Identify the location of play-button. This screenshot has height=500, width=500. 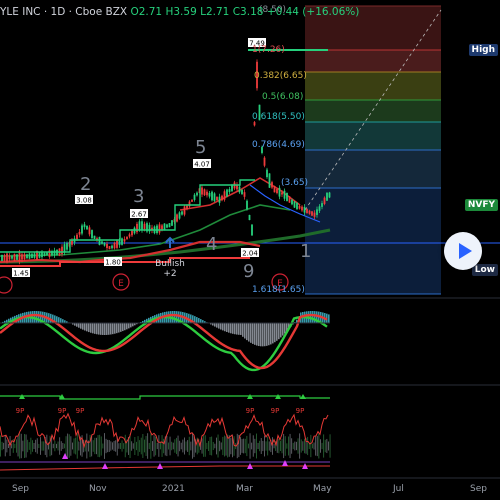
(463, 251).